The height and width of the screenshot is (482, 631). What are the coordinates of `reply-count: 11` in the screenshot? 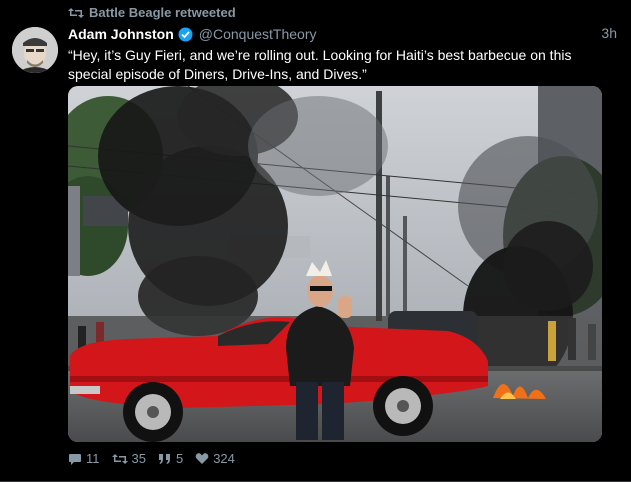 It's located at (93, 458).